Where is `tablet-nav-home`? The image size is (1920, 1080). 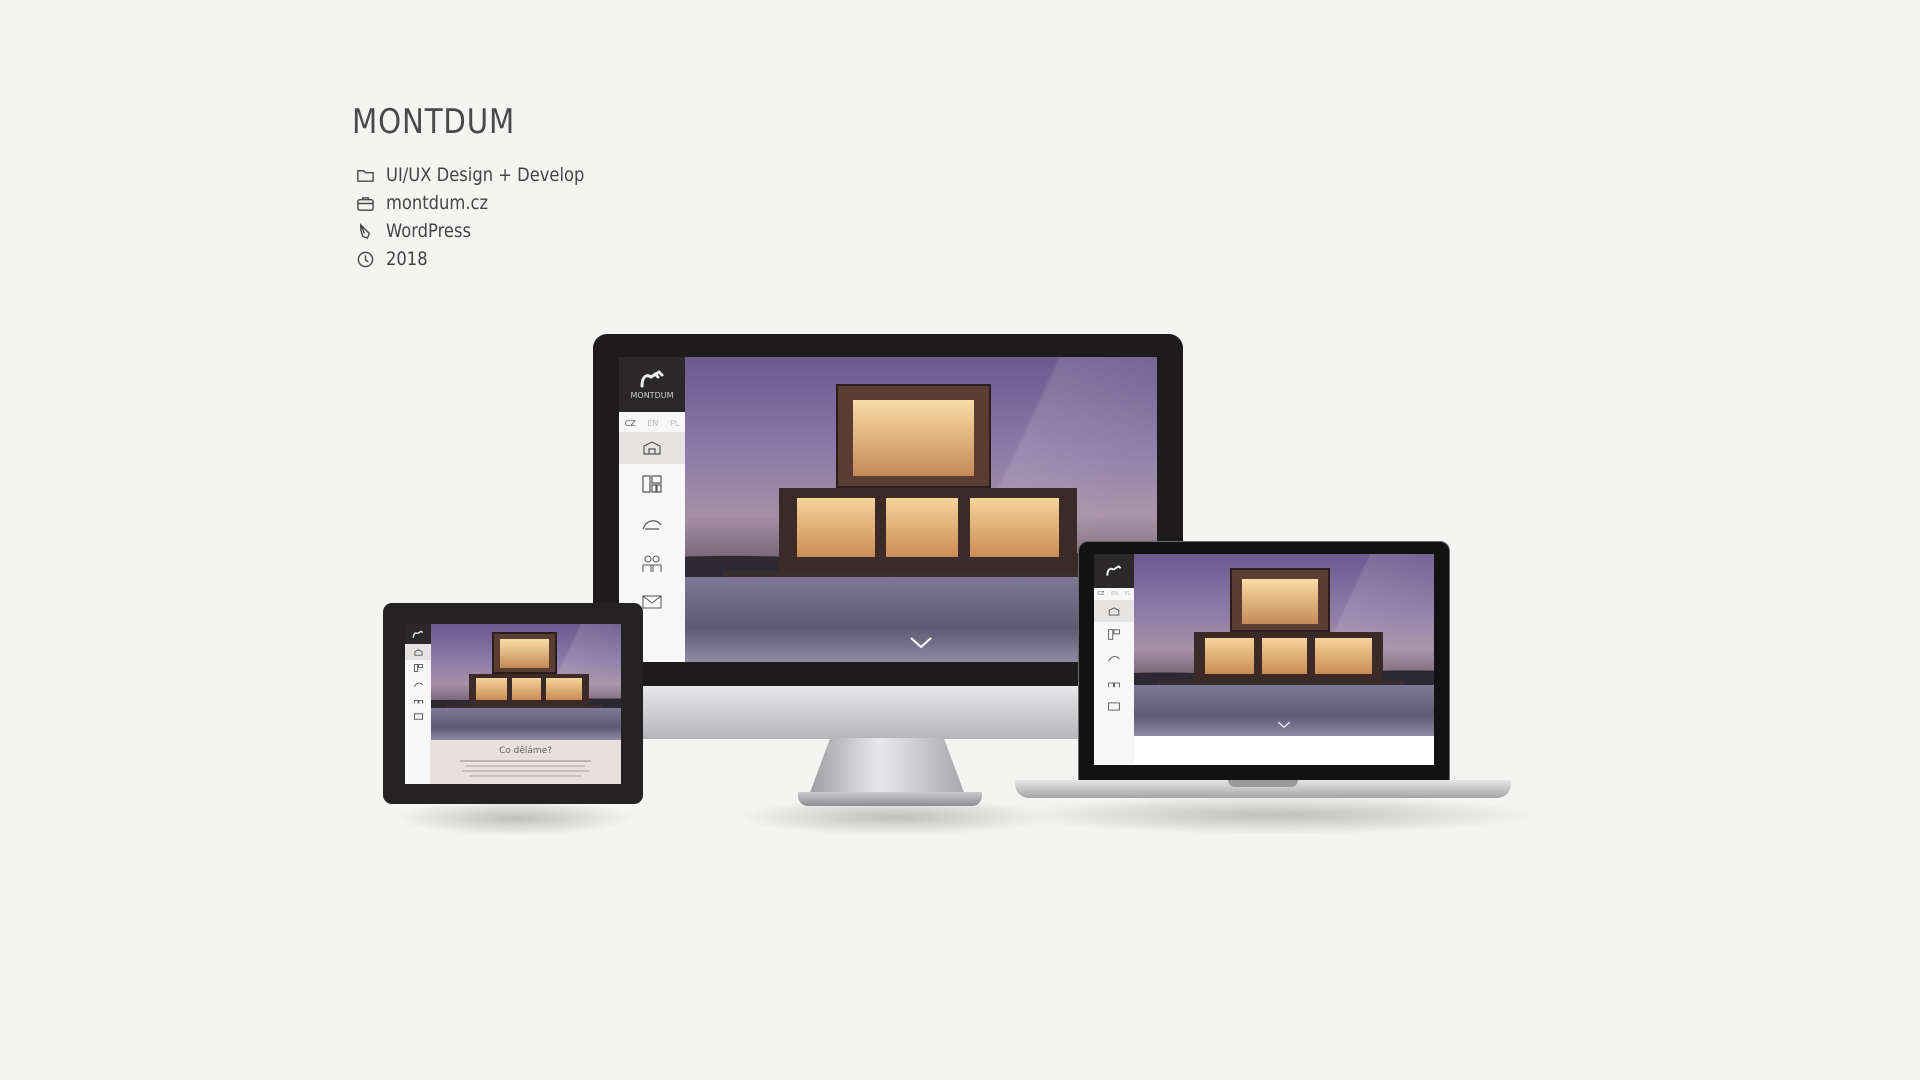 tablet-nav-home is located at coordinates (418, 652).